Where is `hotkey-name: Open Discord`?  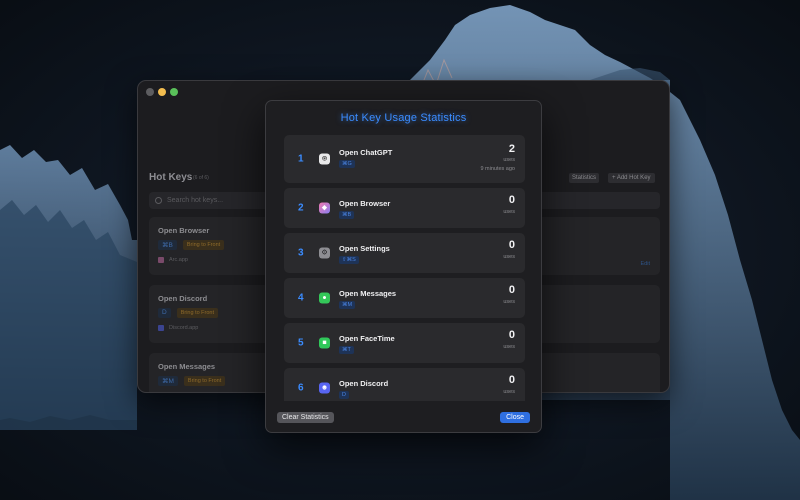 hotkey-name: Open Discord is located at coordinates (364, 383).